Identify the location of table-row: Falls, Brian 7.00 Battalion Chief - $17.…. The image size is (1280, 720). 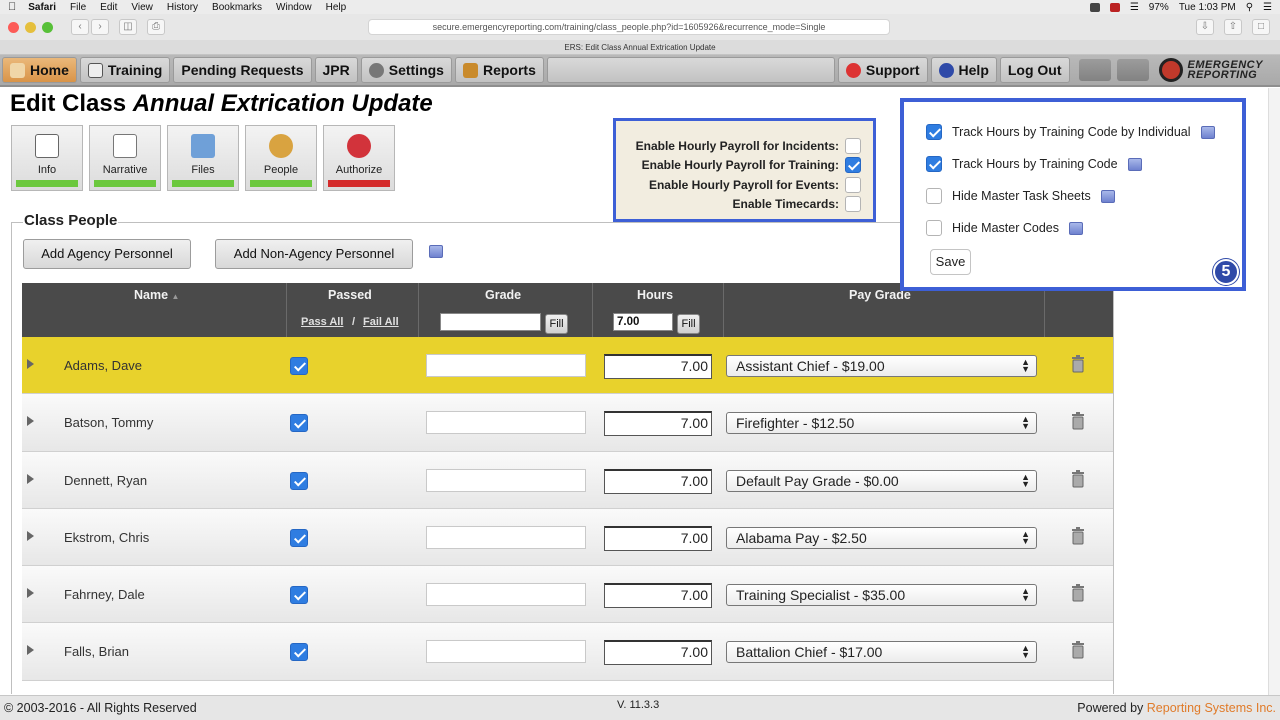
(567, 652).